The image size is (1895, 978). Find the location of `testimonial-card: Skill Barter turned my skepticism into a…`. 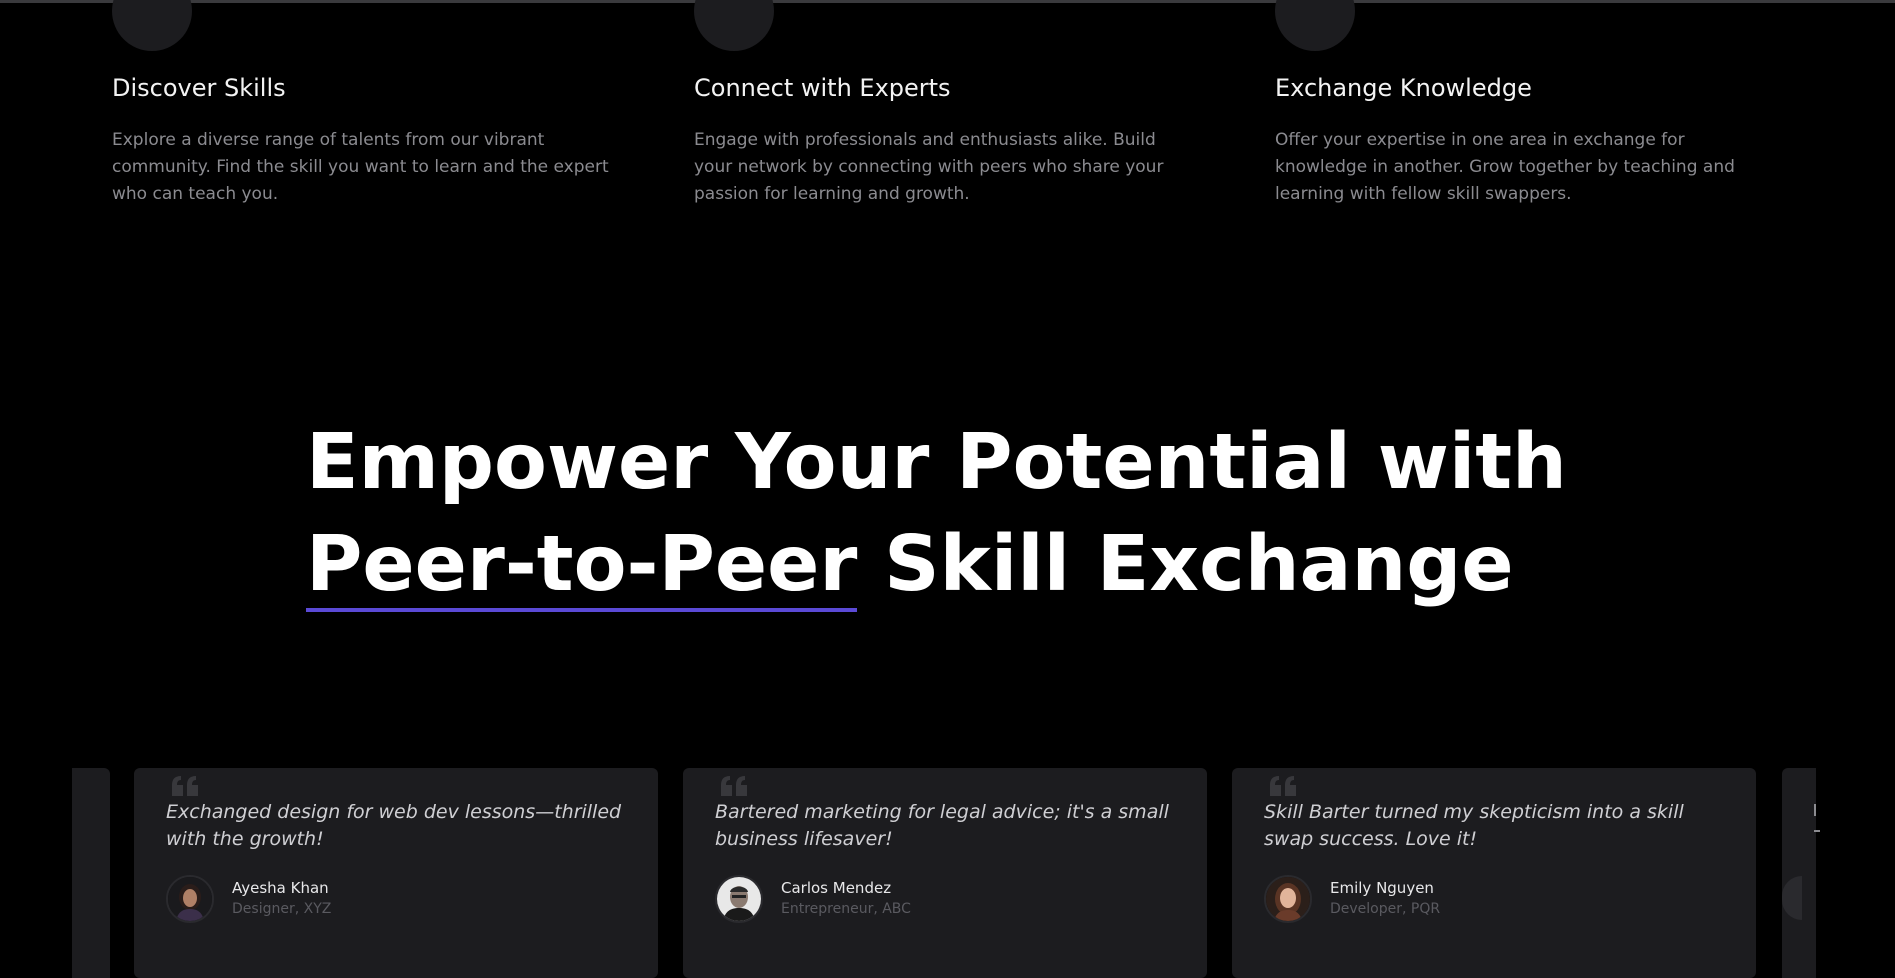

testimonial-card: Skill Barter turned my skepticism into a… is located at coordinates (1494, 873).